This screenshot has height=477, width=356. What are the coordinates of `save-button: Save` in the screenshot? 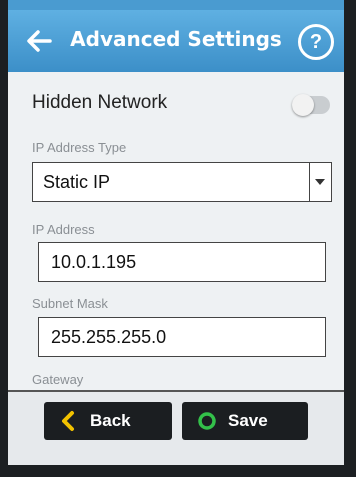 It's located at (245, 421).